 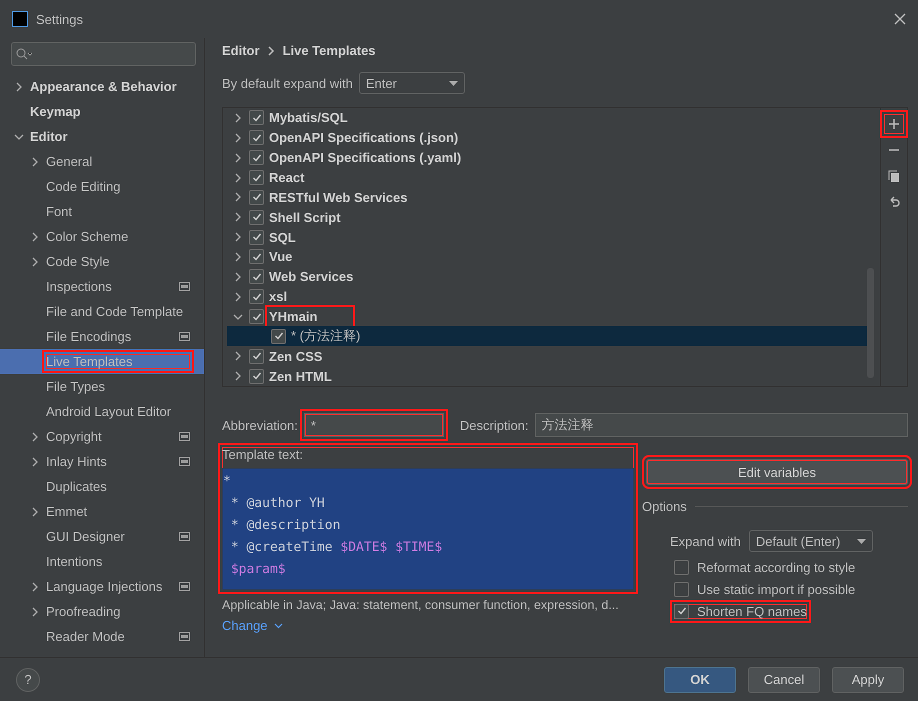 What do you see at coordinates (102, 286) in the screenshot?
I see `sidebar-item: Inspections` at bounding box center [102, 286].